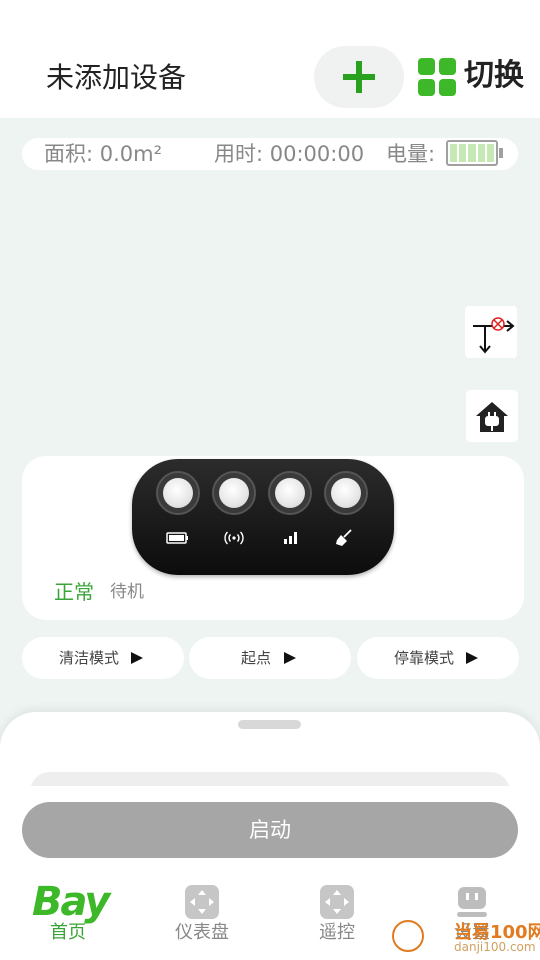 The image size is (540, 960). Describe the element at coordinates (256, 658) in the screenshot. I see `start-point-label: 起点` at that location.